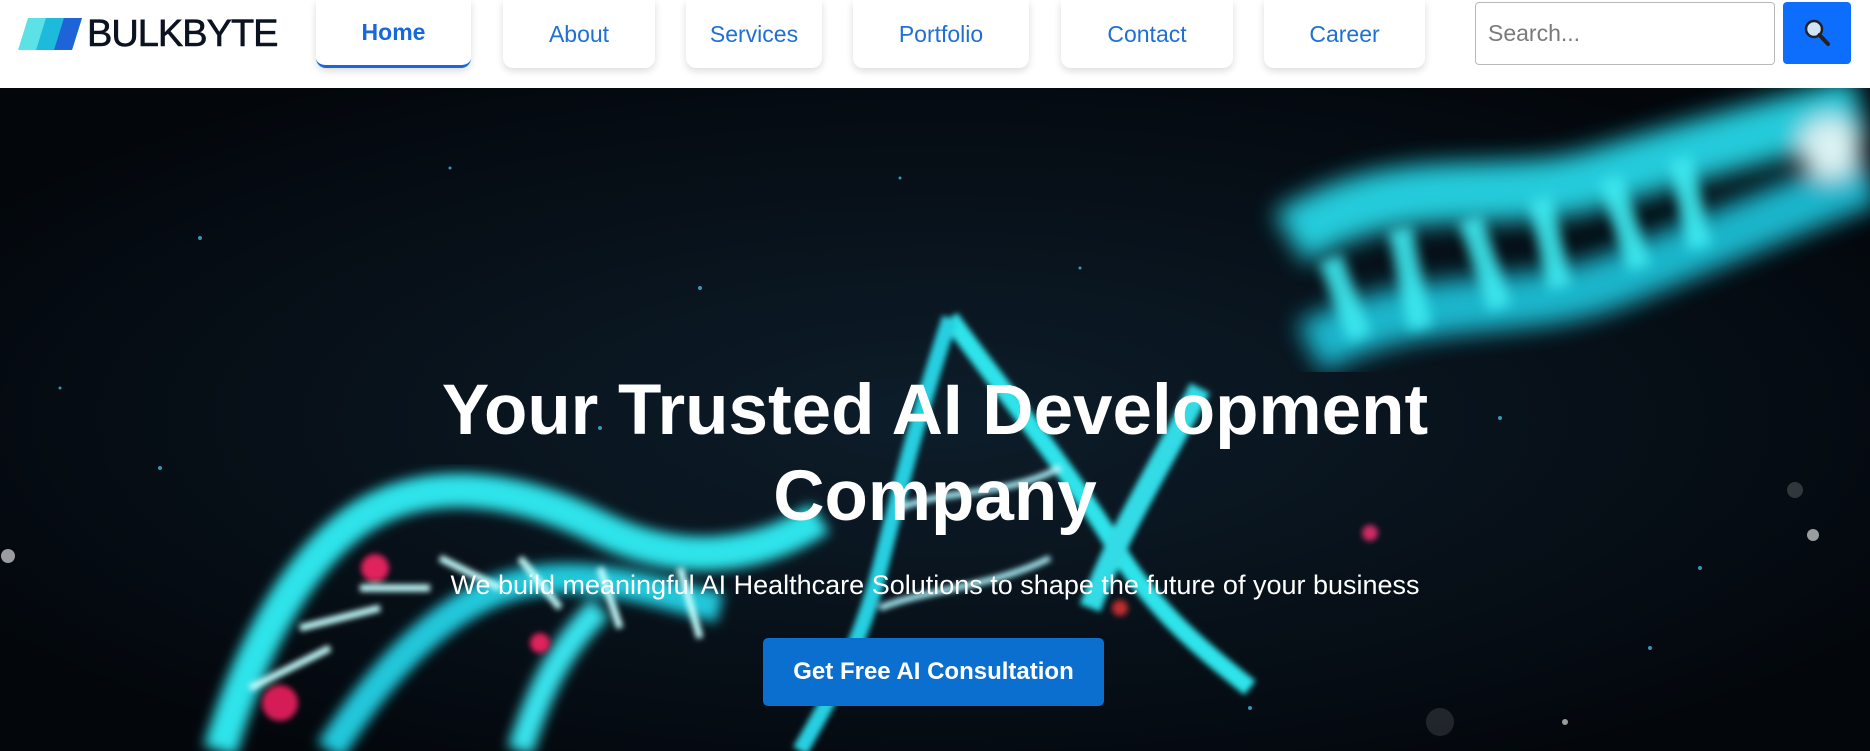 The width and height of the screenshot is (1870, 751). What do you see at coordinates (183, 34) in the screenshot?
I see `brand-name: BULKBYTE` at bounding box center [183, 34].